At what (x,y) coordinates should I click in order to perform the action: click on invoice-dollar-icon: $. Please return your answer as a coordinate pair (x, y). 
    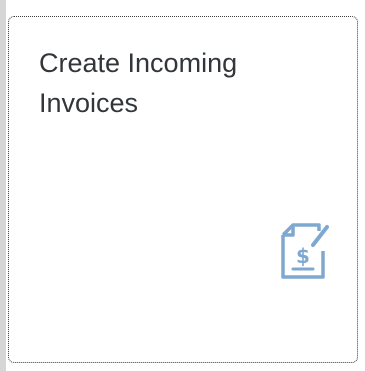
    Looking at the image, I should click on (306, 251).